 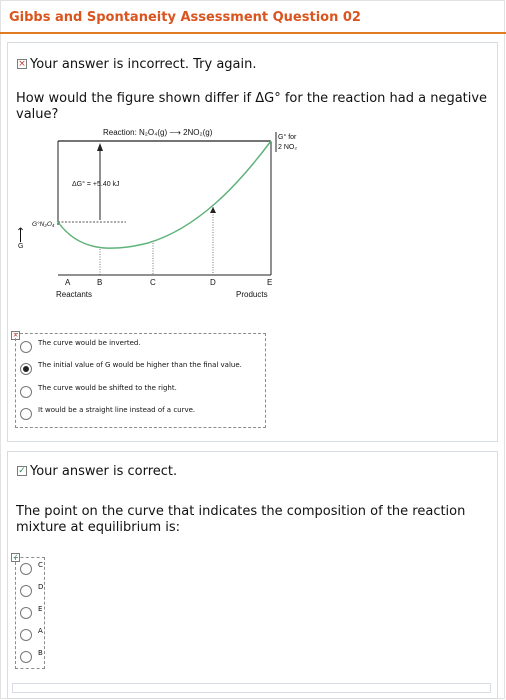 I want to click on point-e-label: E, so click(x=269, y=282).